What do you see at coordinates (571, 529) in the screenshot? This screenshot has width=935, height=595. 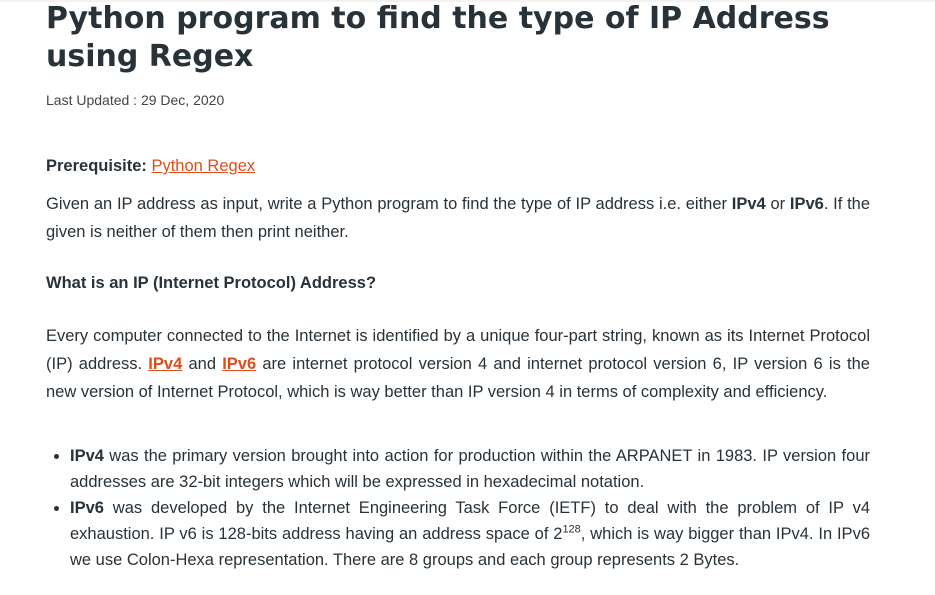 I see `exponent: 128` at bounding box center [571, 529].